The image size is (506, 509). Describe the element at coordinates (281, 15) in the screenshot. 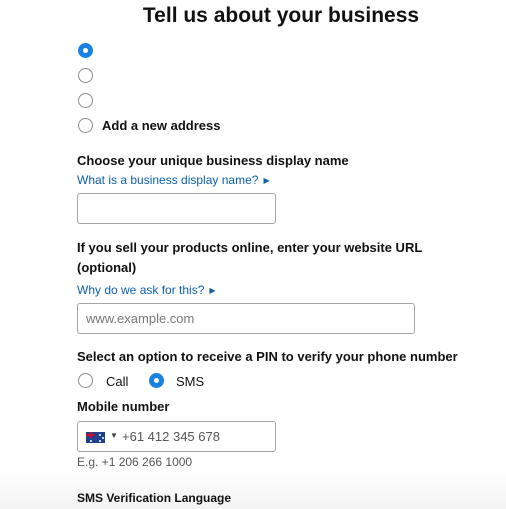

I see `page-title: Tell us about your business` at that location.